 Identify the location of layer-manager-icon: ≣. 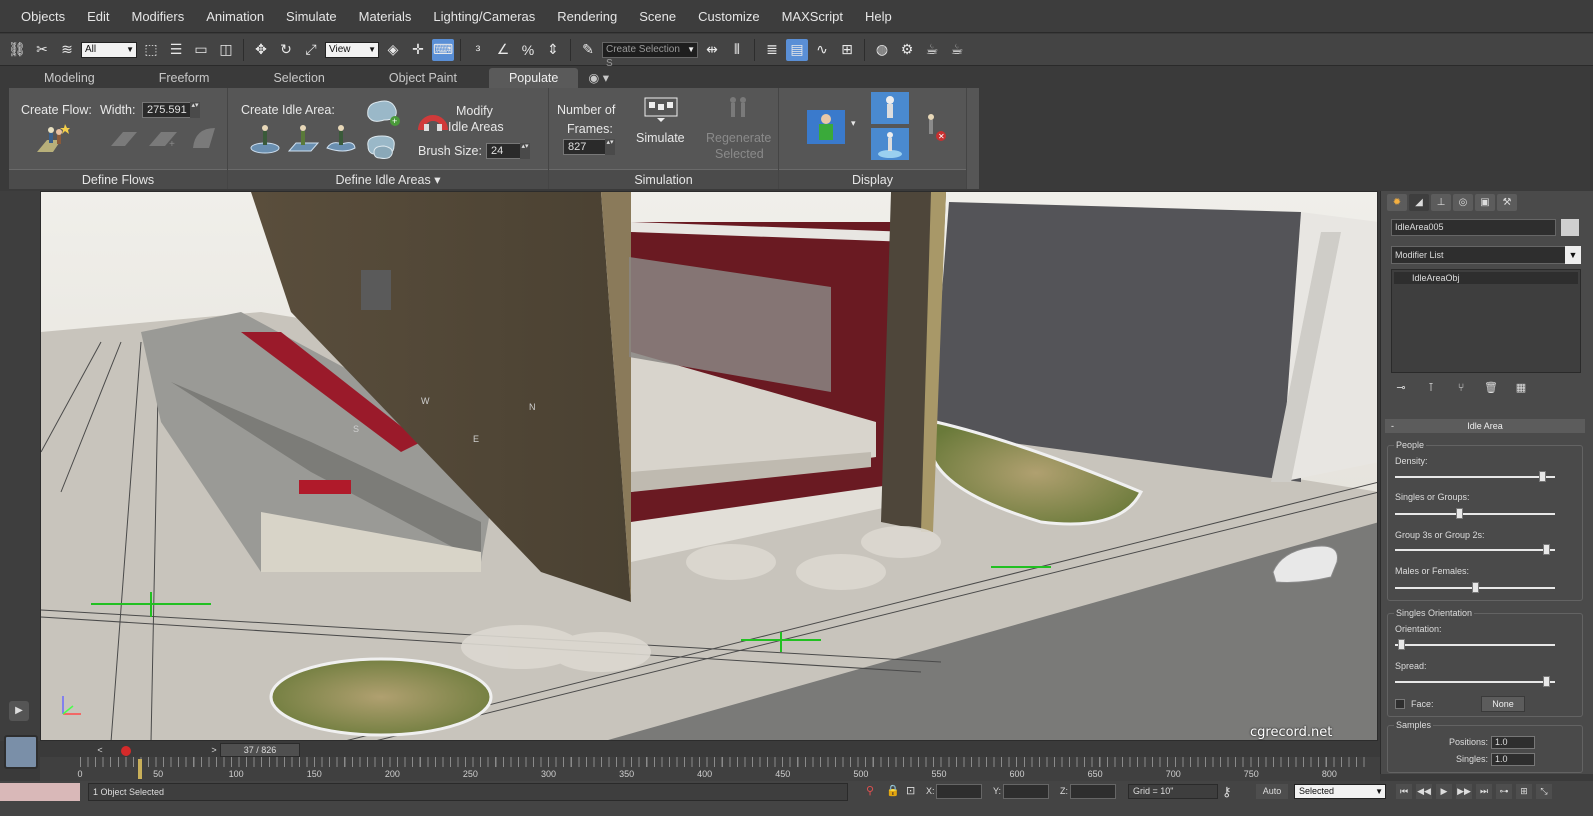
(772, 50).